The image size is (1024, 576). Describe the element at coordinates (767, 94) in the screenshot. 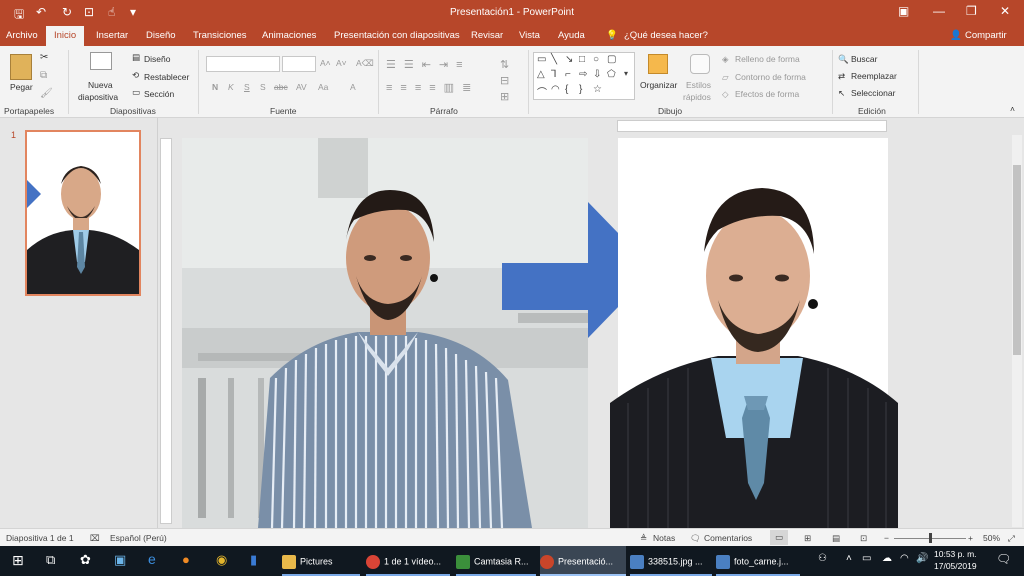

I see `shape-effects-button: Efectos de forma` at that location.